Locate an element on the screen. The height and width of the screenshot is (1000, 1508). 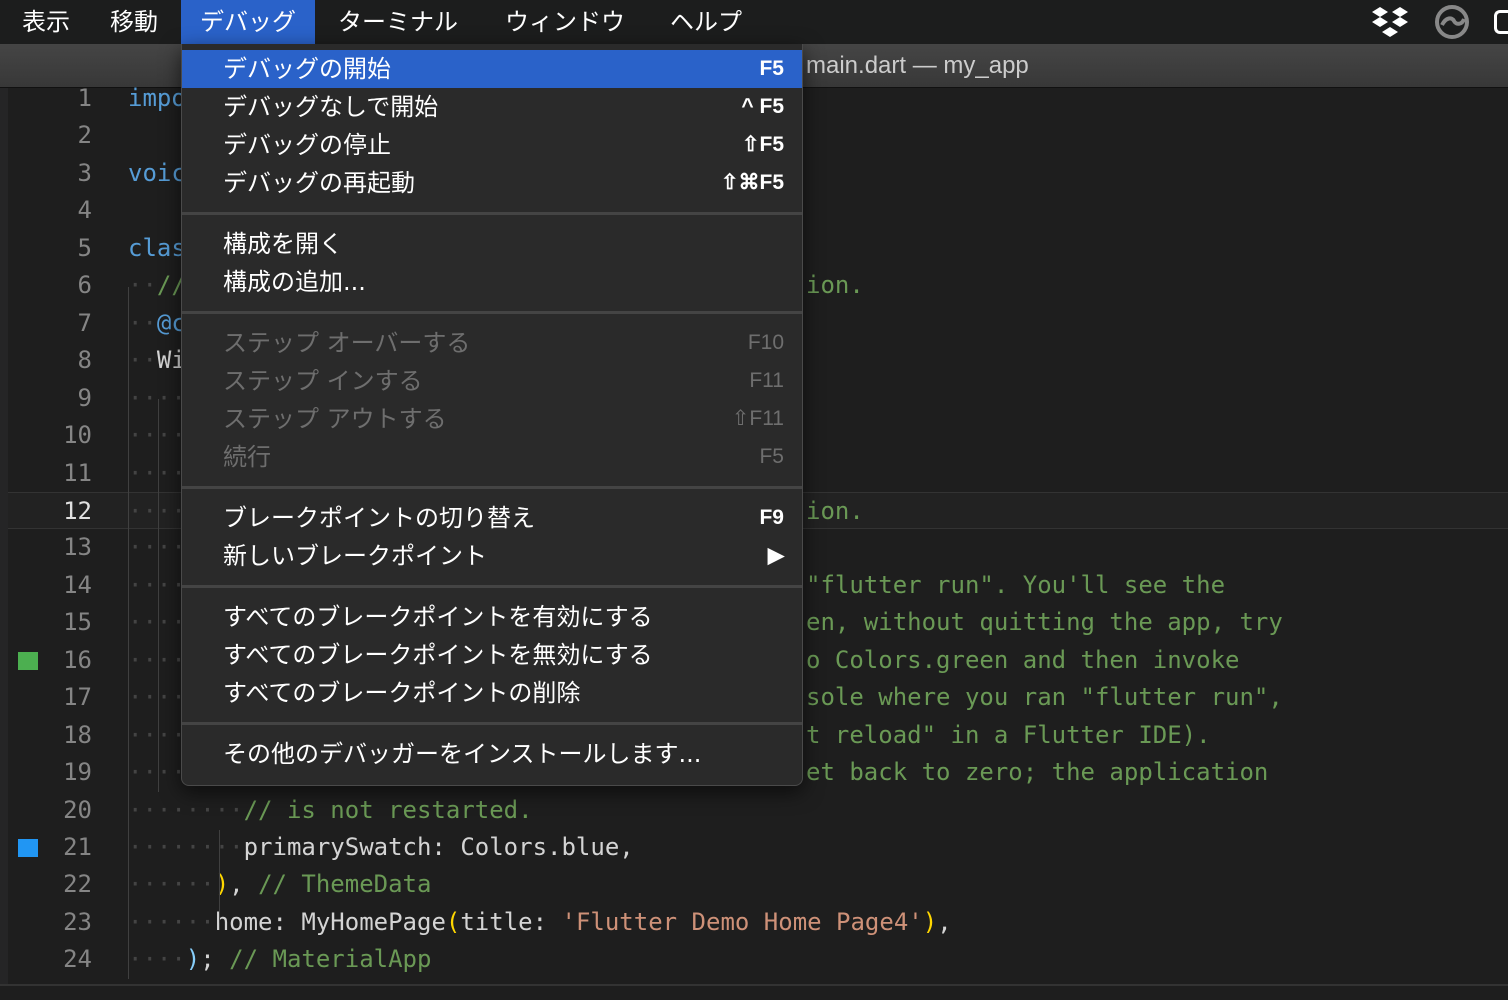
code-token: ion. is located at coordinates (835, 510).